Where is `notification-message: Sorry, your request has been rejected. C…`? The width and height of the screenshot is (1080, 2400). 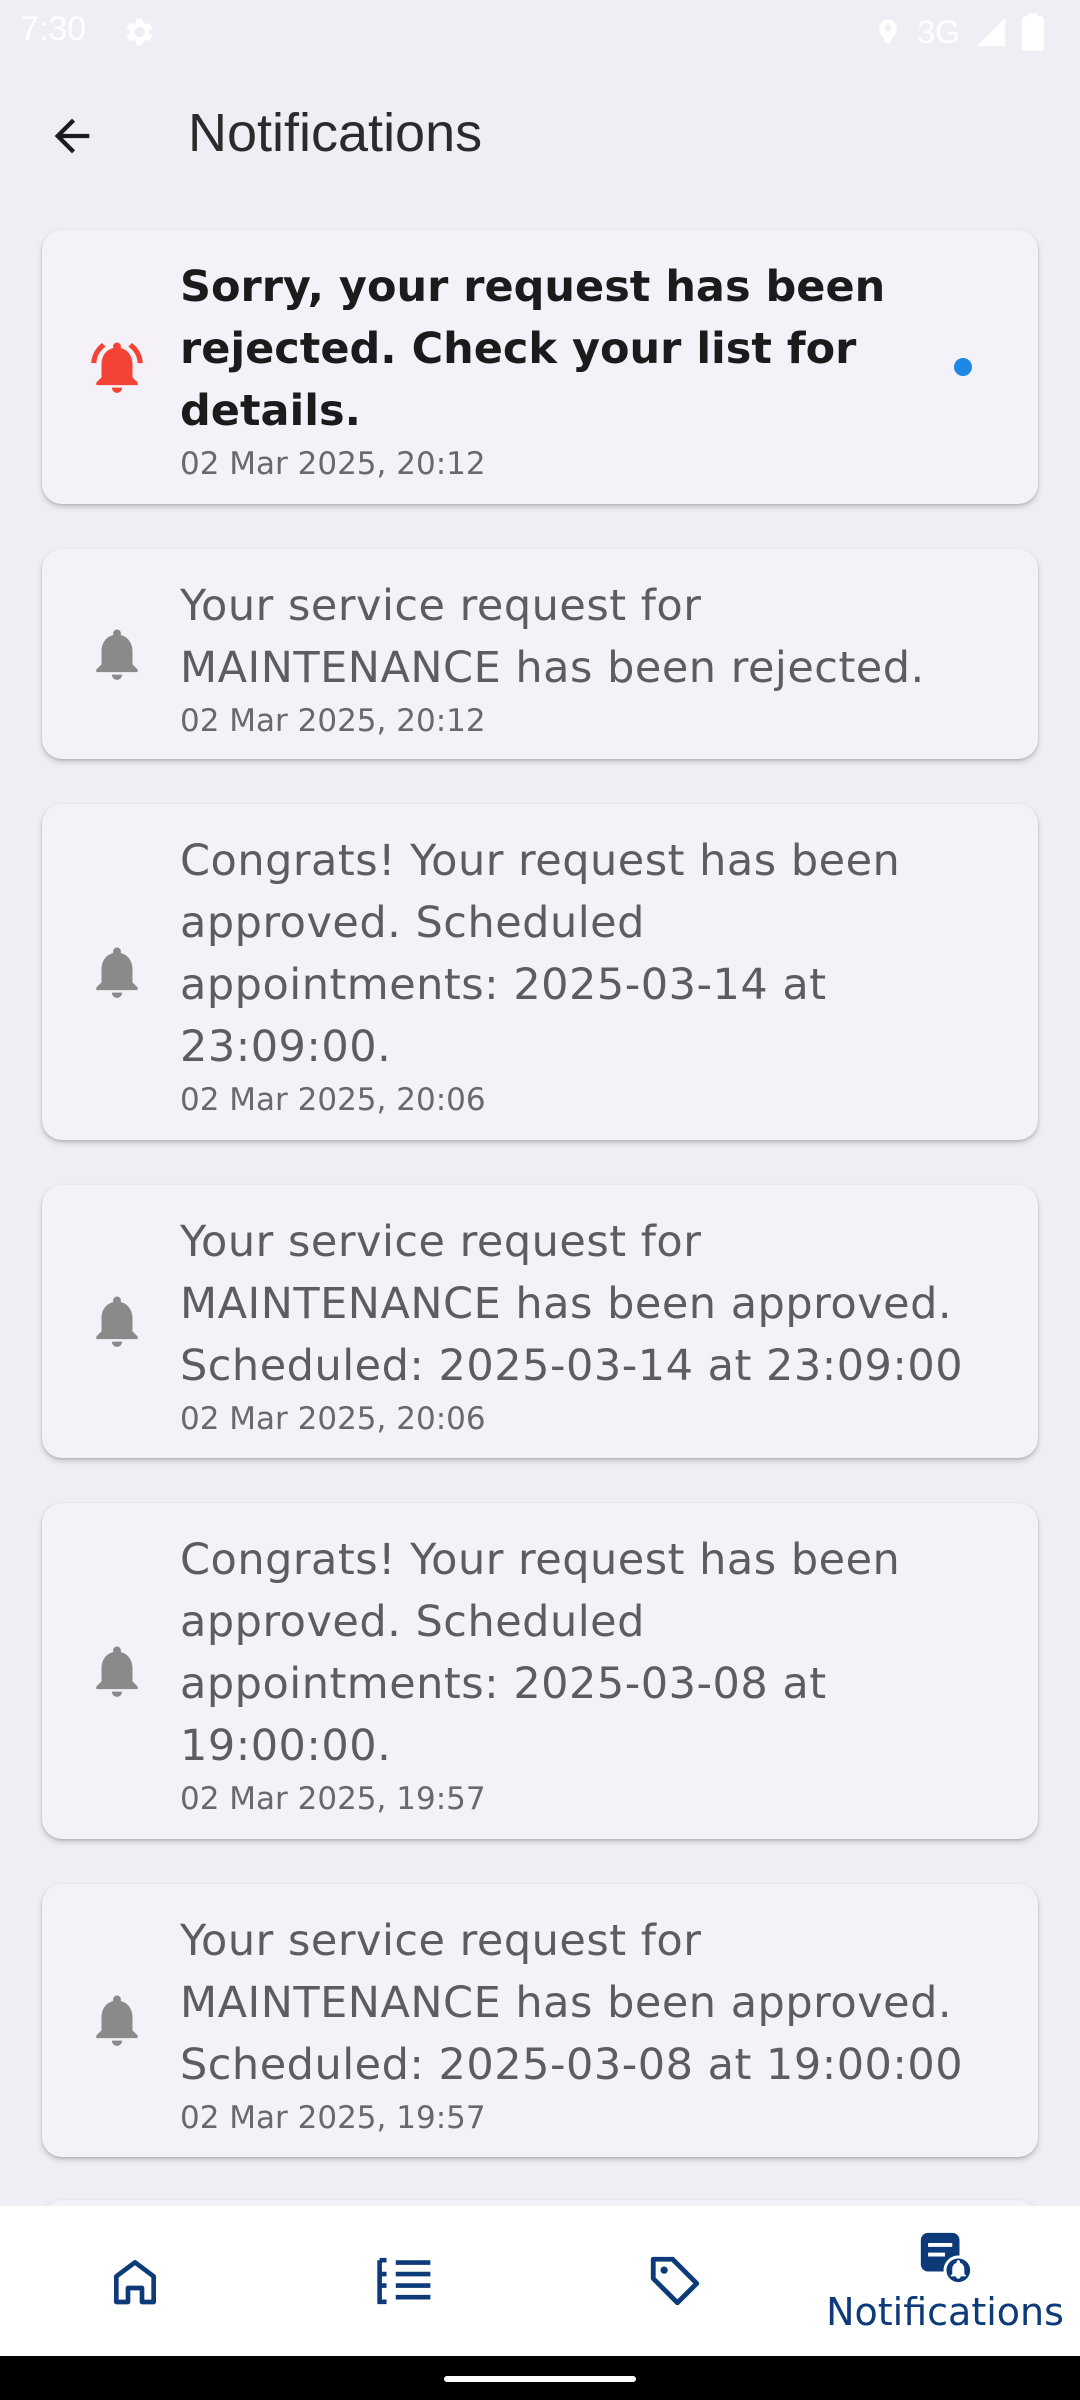
notification-message: Sorry, your request has been rejected. C… is located at coordinates (533, 349).